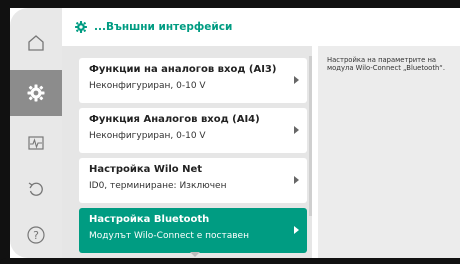 This screenshot has height=264, width=460. What do you see at coordinates (149, 219) in the screenshot?
I see `list-item-title: Настройка Bluetooth` at bounding box center [149, 219].